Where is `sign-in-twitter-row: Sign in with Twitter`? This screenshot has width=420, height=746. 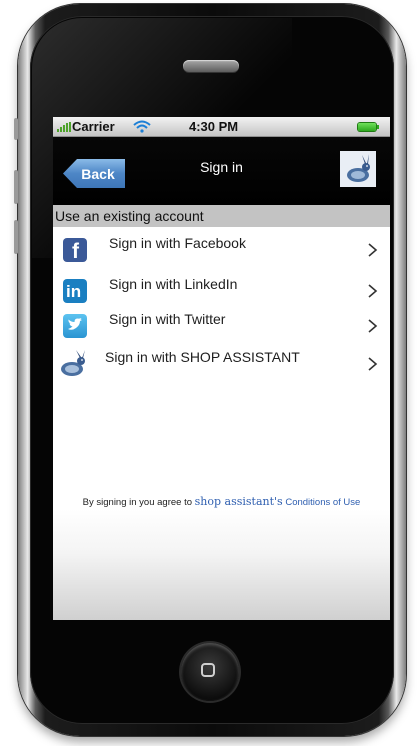 sign-in-twitter-row: Sign in with Twitter is located at coordinates (221, 326).